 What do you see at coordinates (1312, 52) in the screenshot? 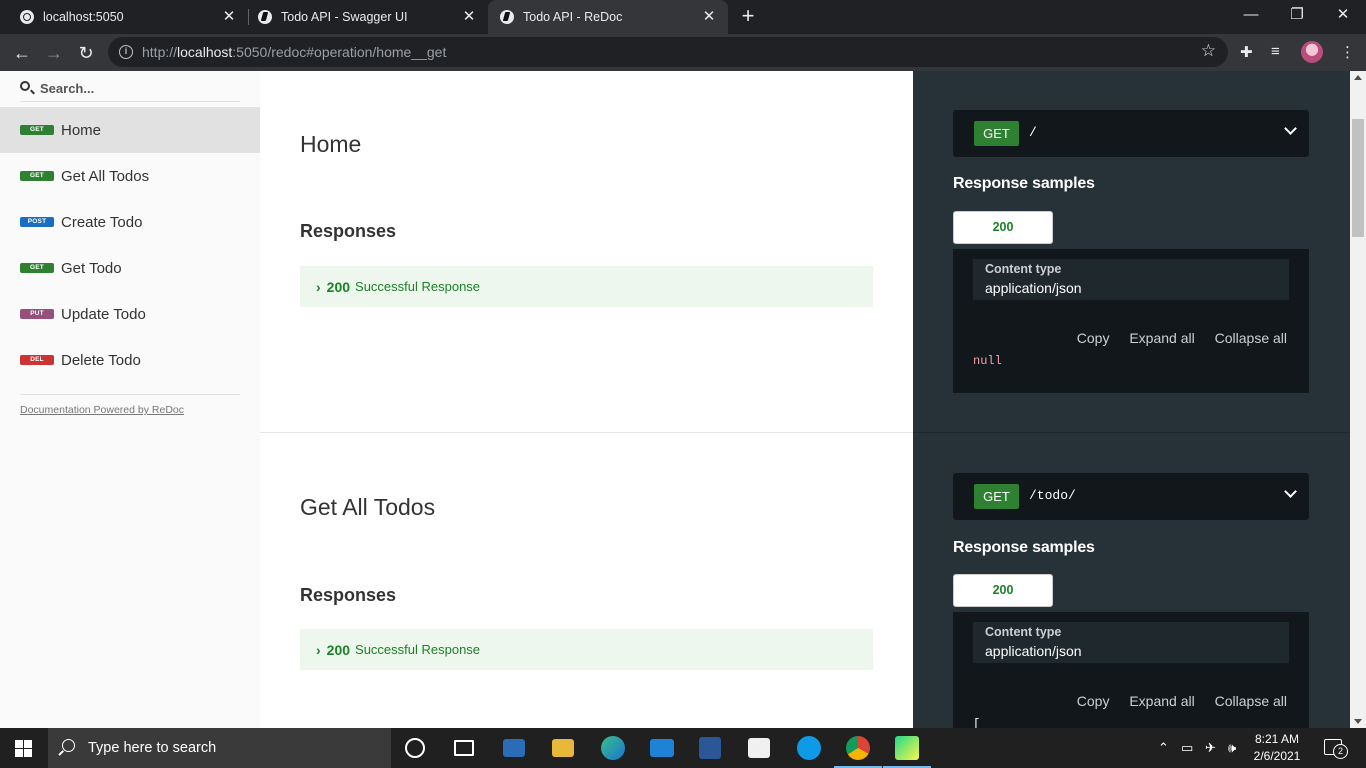
I see `profile-avatar` at bounding box center [1312, 52].